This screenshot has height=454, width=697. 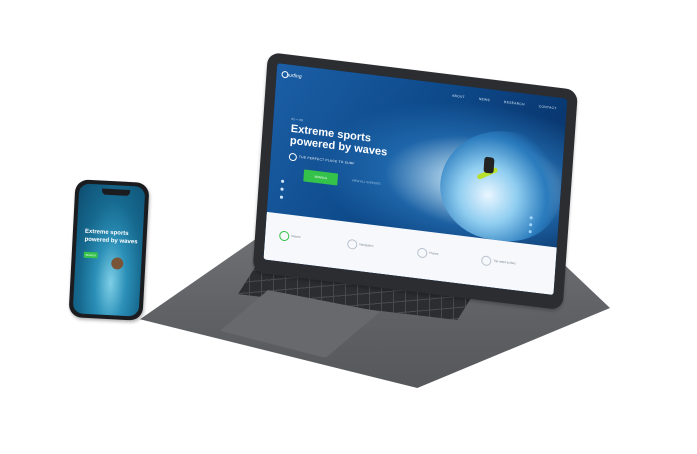 I want to click on surfer-image, so click(x=489, y=165).